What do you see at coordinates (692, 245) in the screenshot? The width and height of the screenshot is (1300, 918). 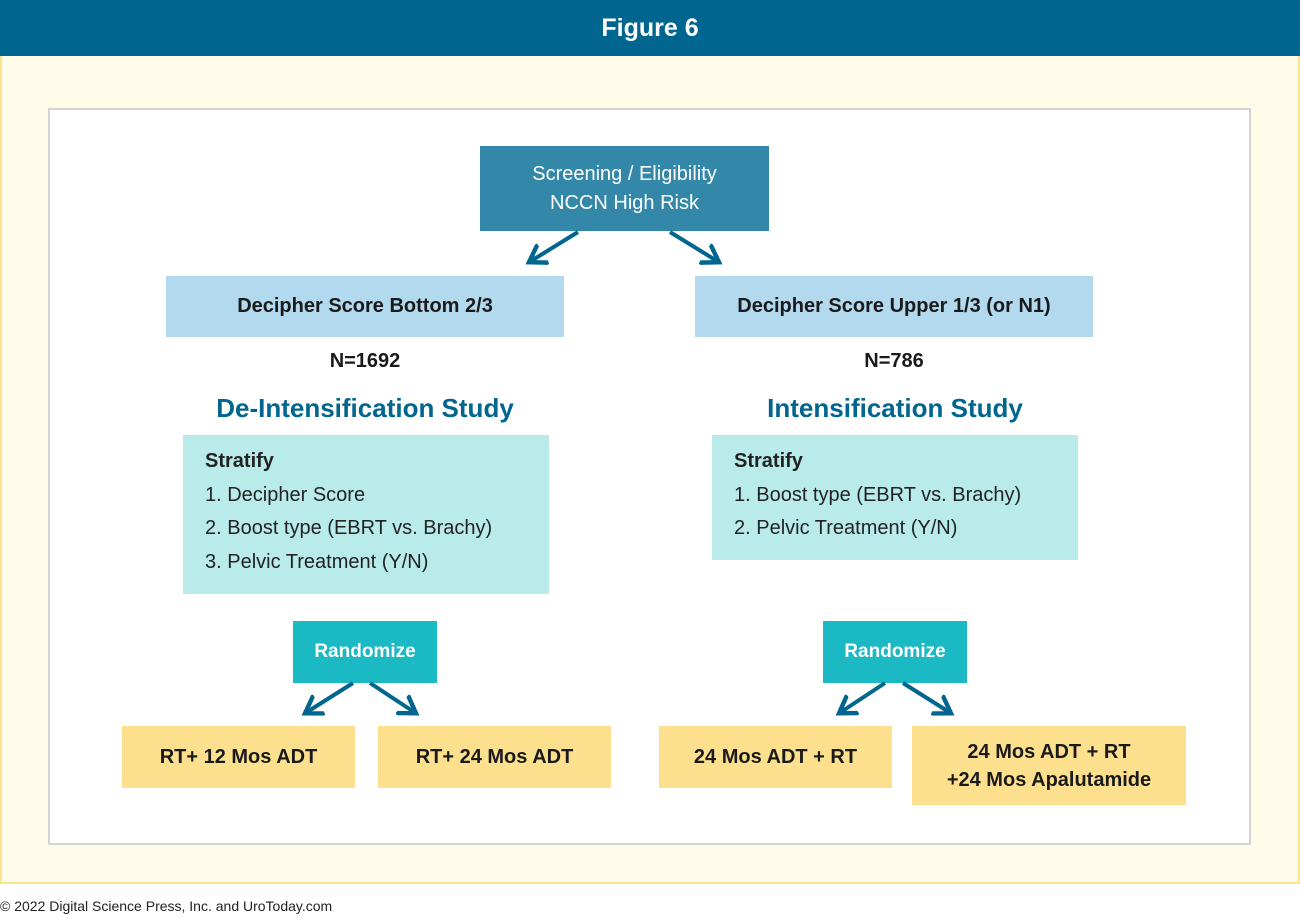 I see `arrow-to-decipher-upper` at bounding box center [692, 245].